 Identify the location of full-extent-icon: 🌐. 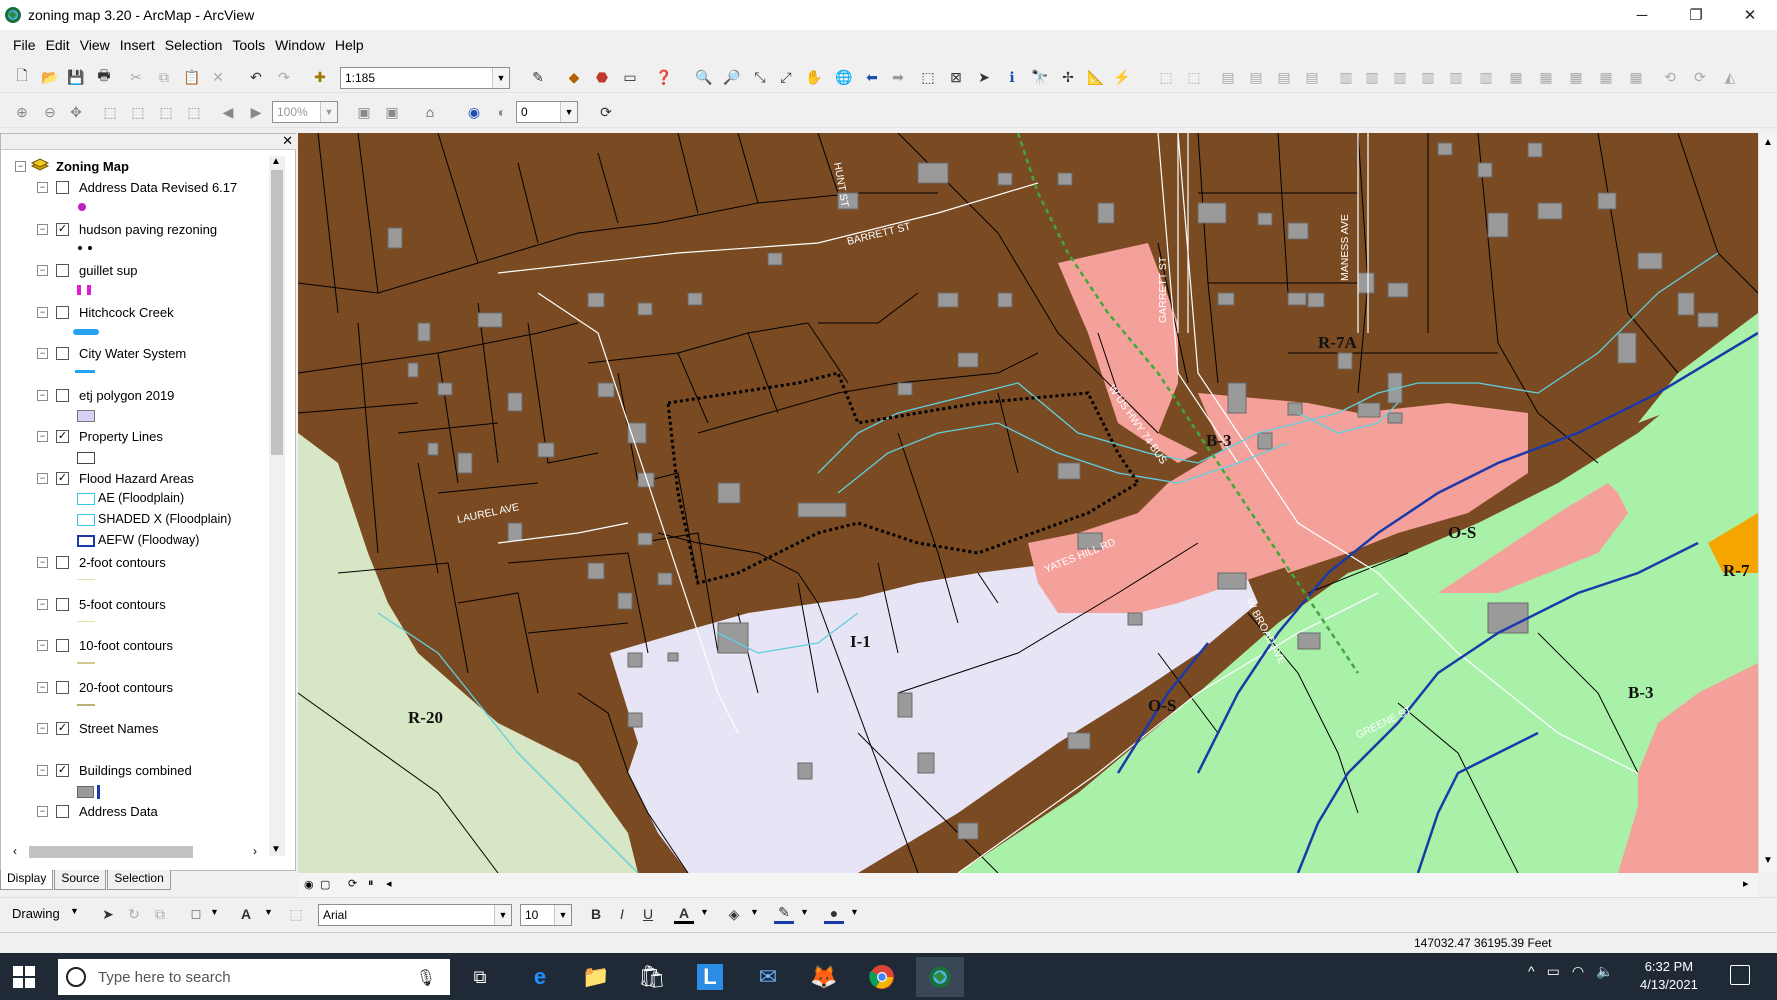
(844, 77).